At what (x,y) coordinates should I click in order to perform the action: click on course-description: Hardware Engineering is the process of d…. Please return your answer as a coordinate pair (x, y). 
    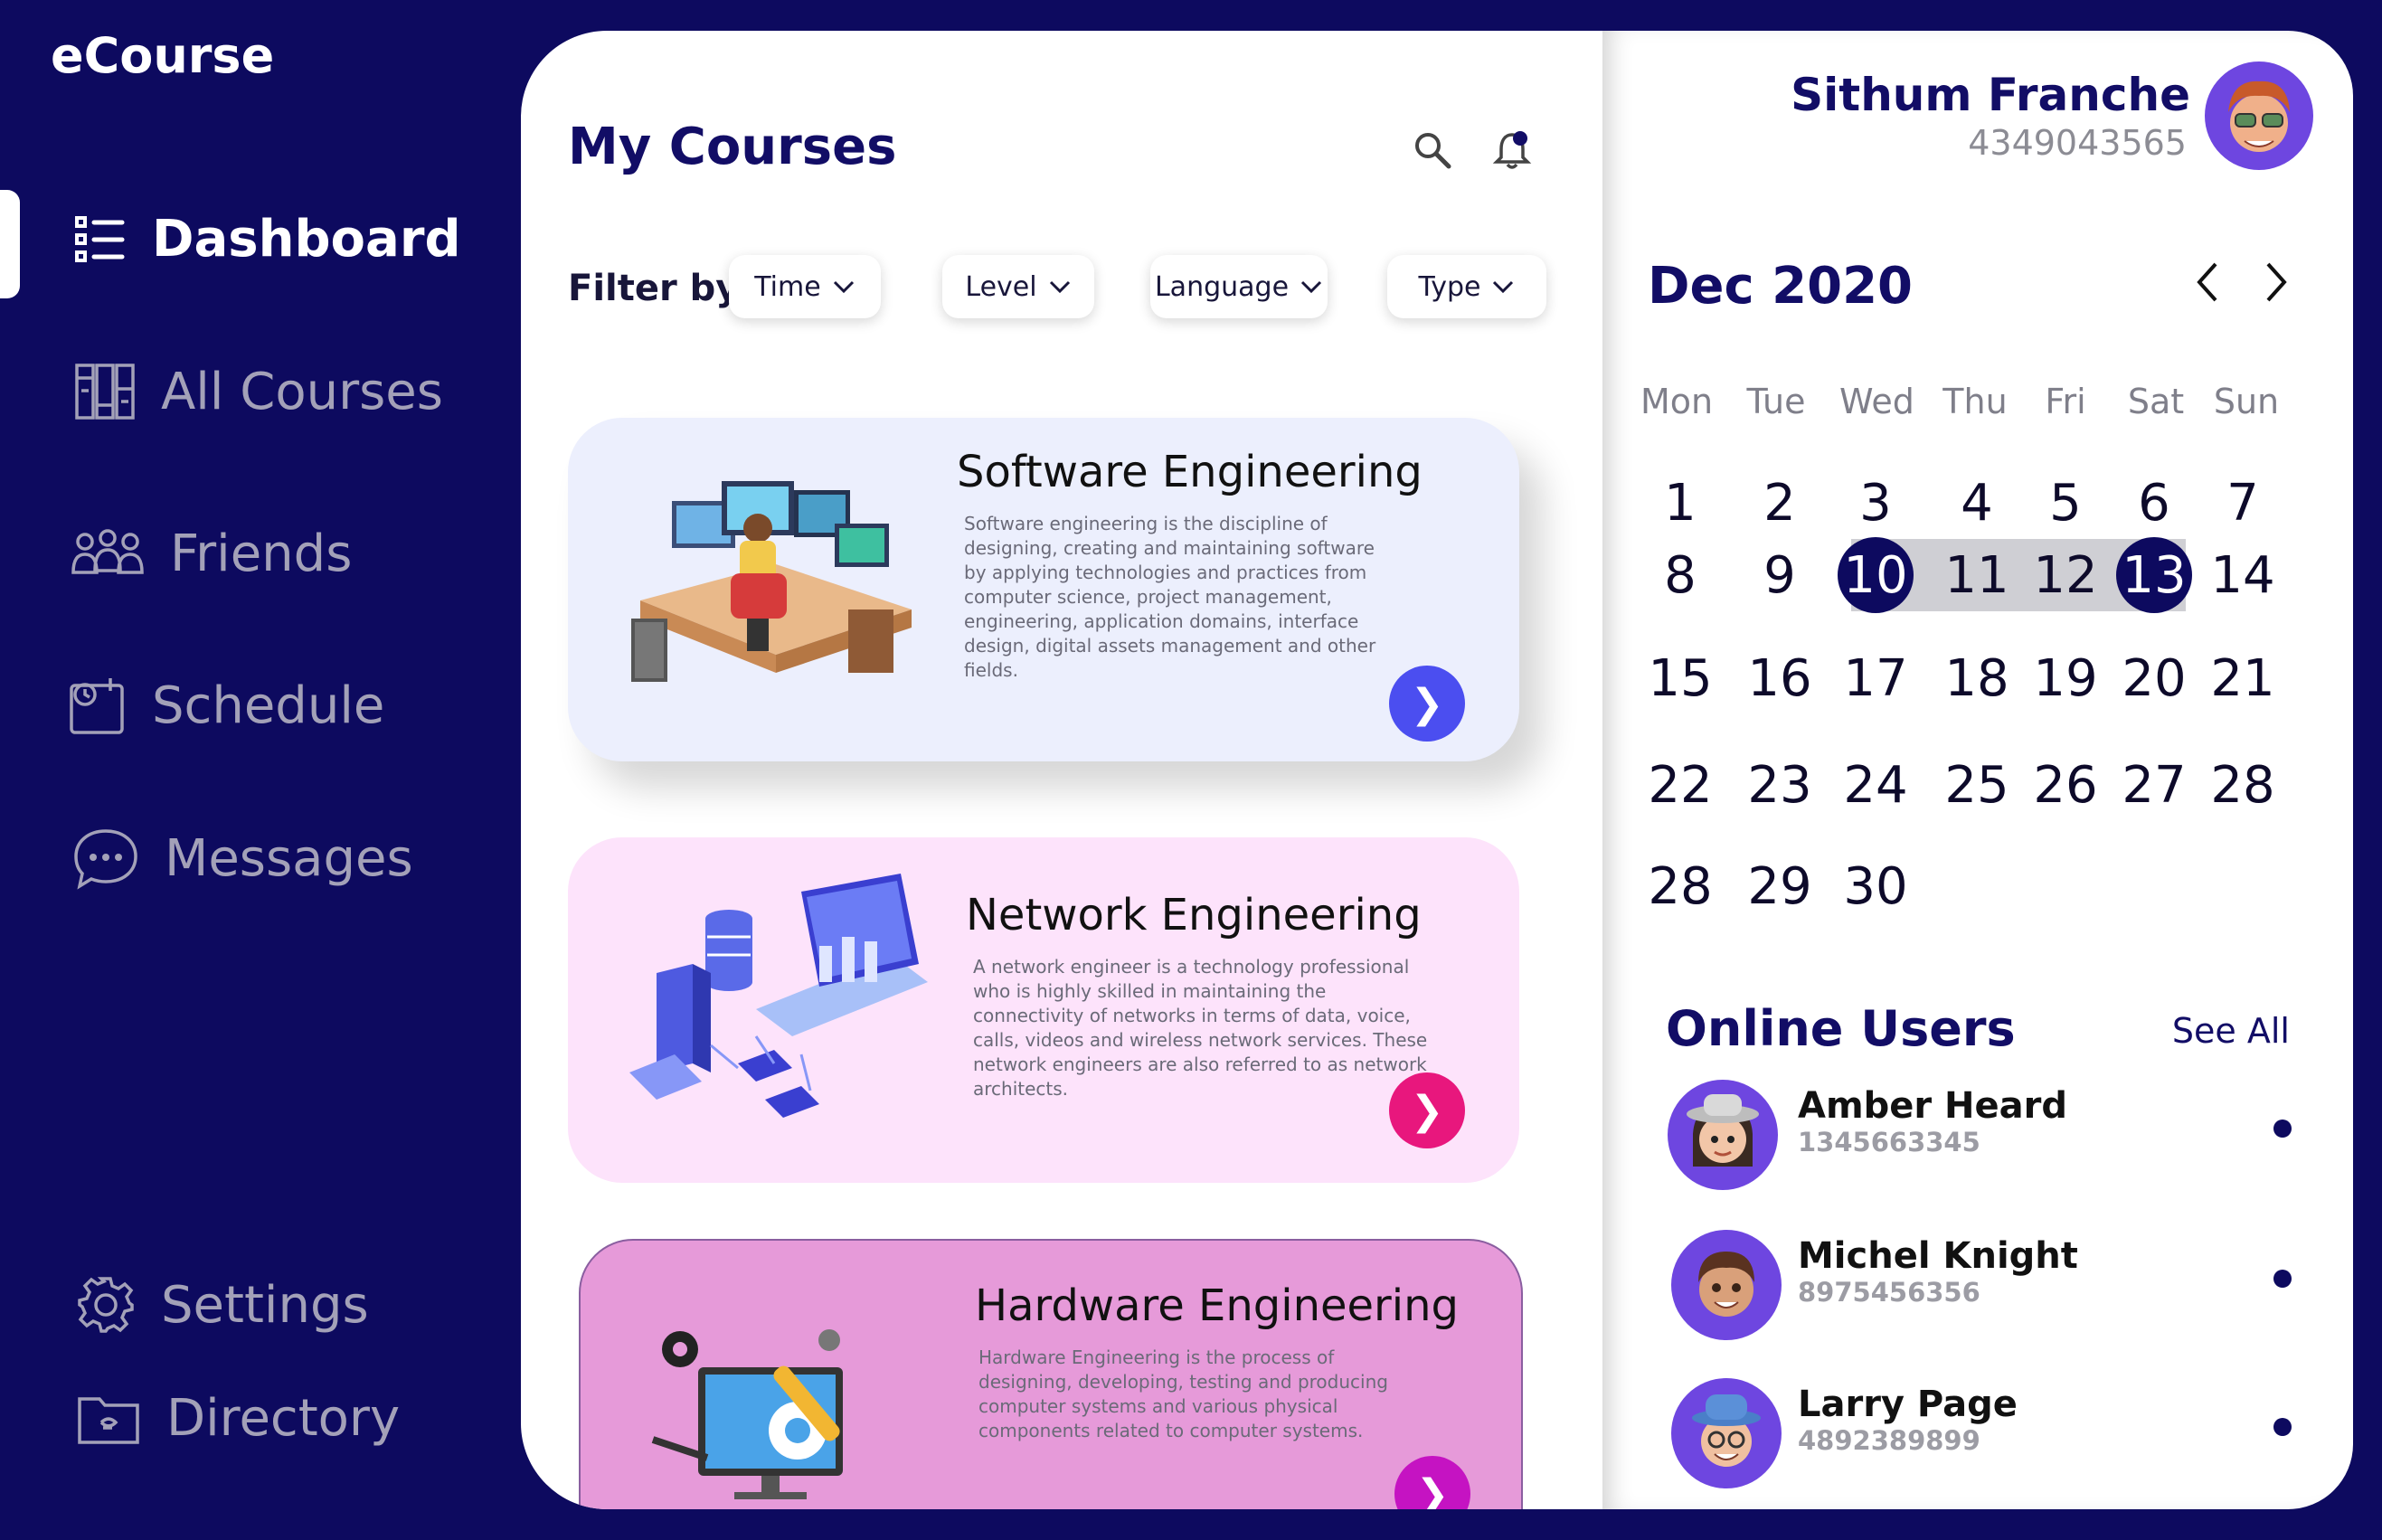
    Looking at the image, I should click on (1183, 1393).